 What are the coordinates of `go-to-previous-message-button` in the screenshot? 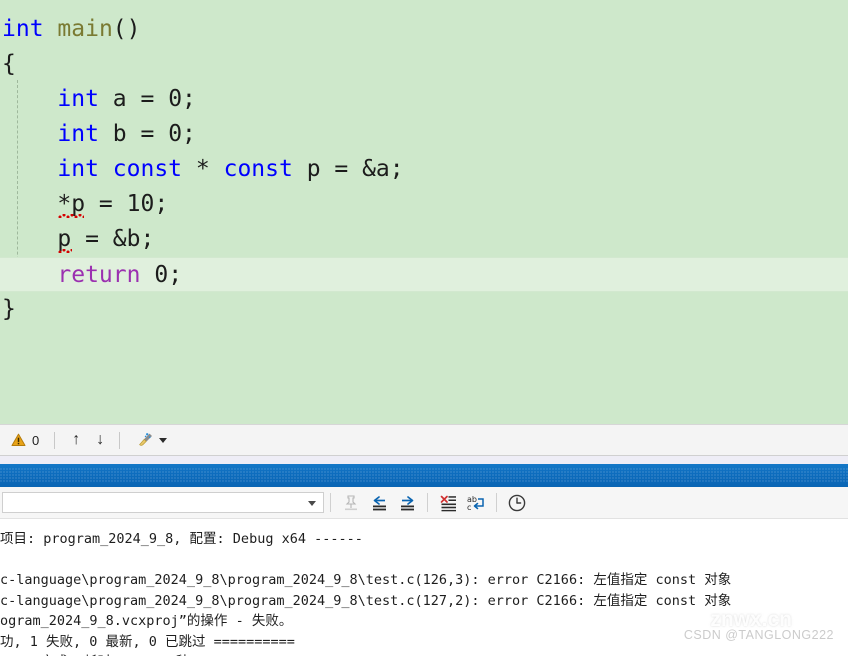 It's located at (379, 503).